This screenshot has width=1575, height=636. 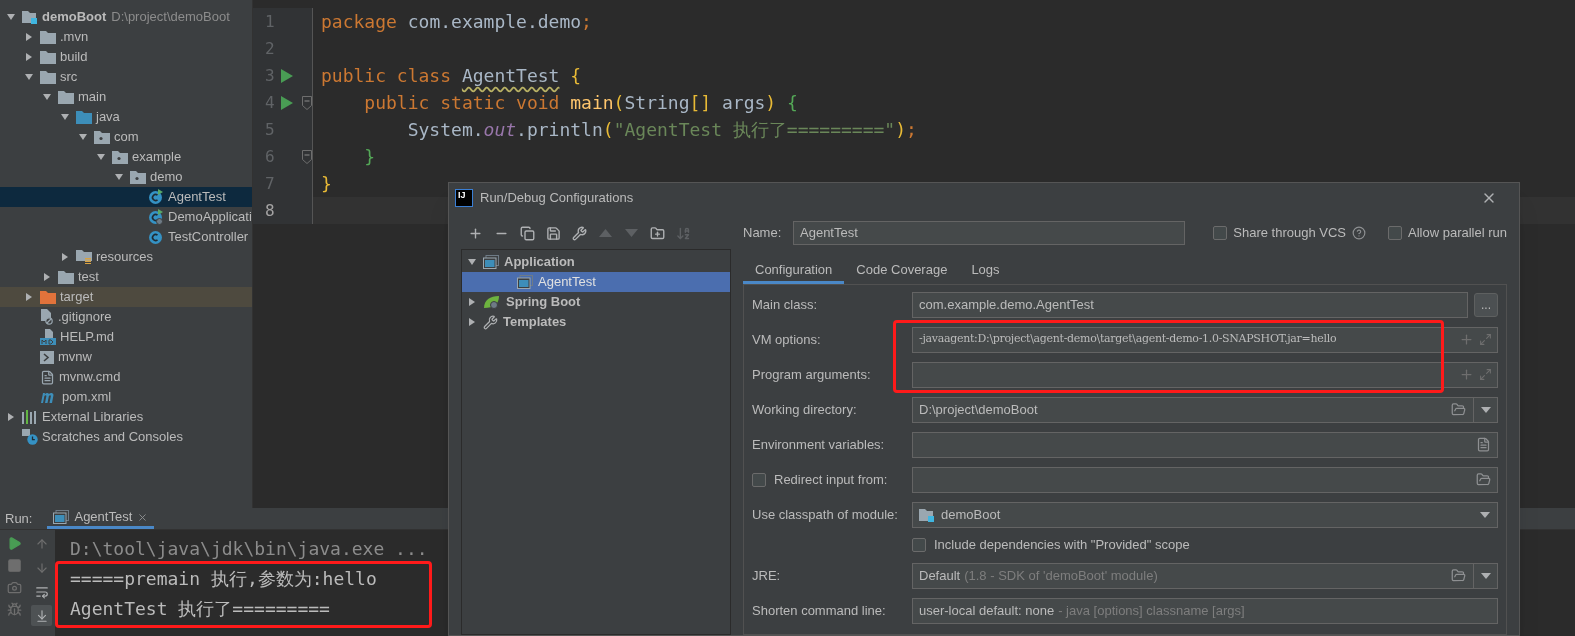 What do you see at coordinates (19, 518) in the screenshot?
I see `panel-label: Run:` at bounding box center [19, 518].